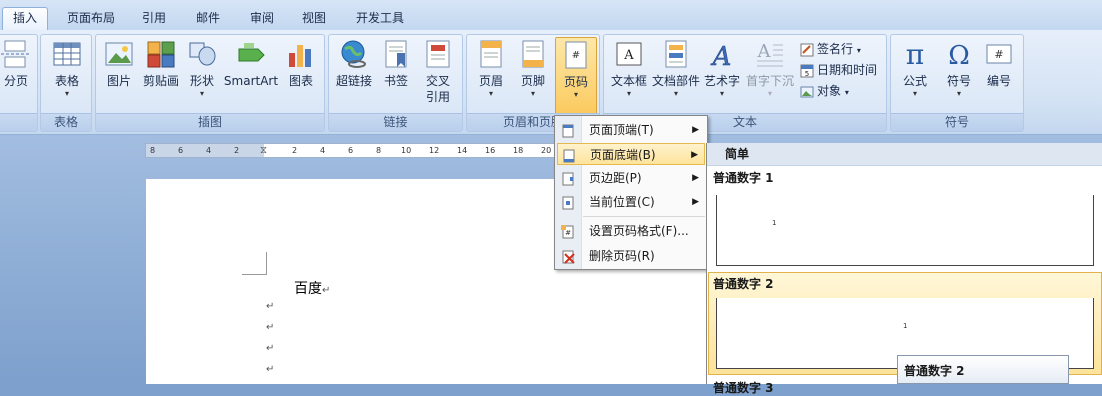 This screenshot has height=396, width=1102. I want to click on svg-text: 5, so click(807, 74).